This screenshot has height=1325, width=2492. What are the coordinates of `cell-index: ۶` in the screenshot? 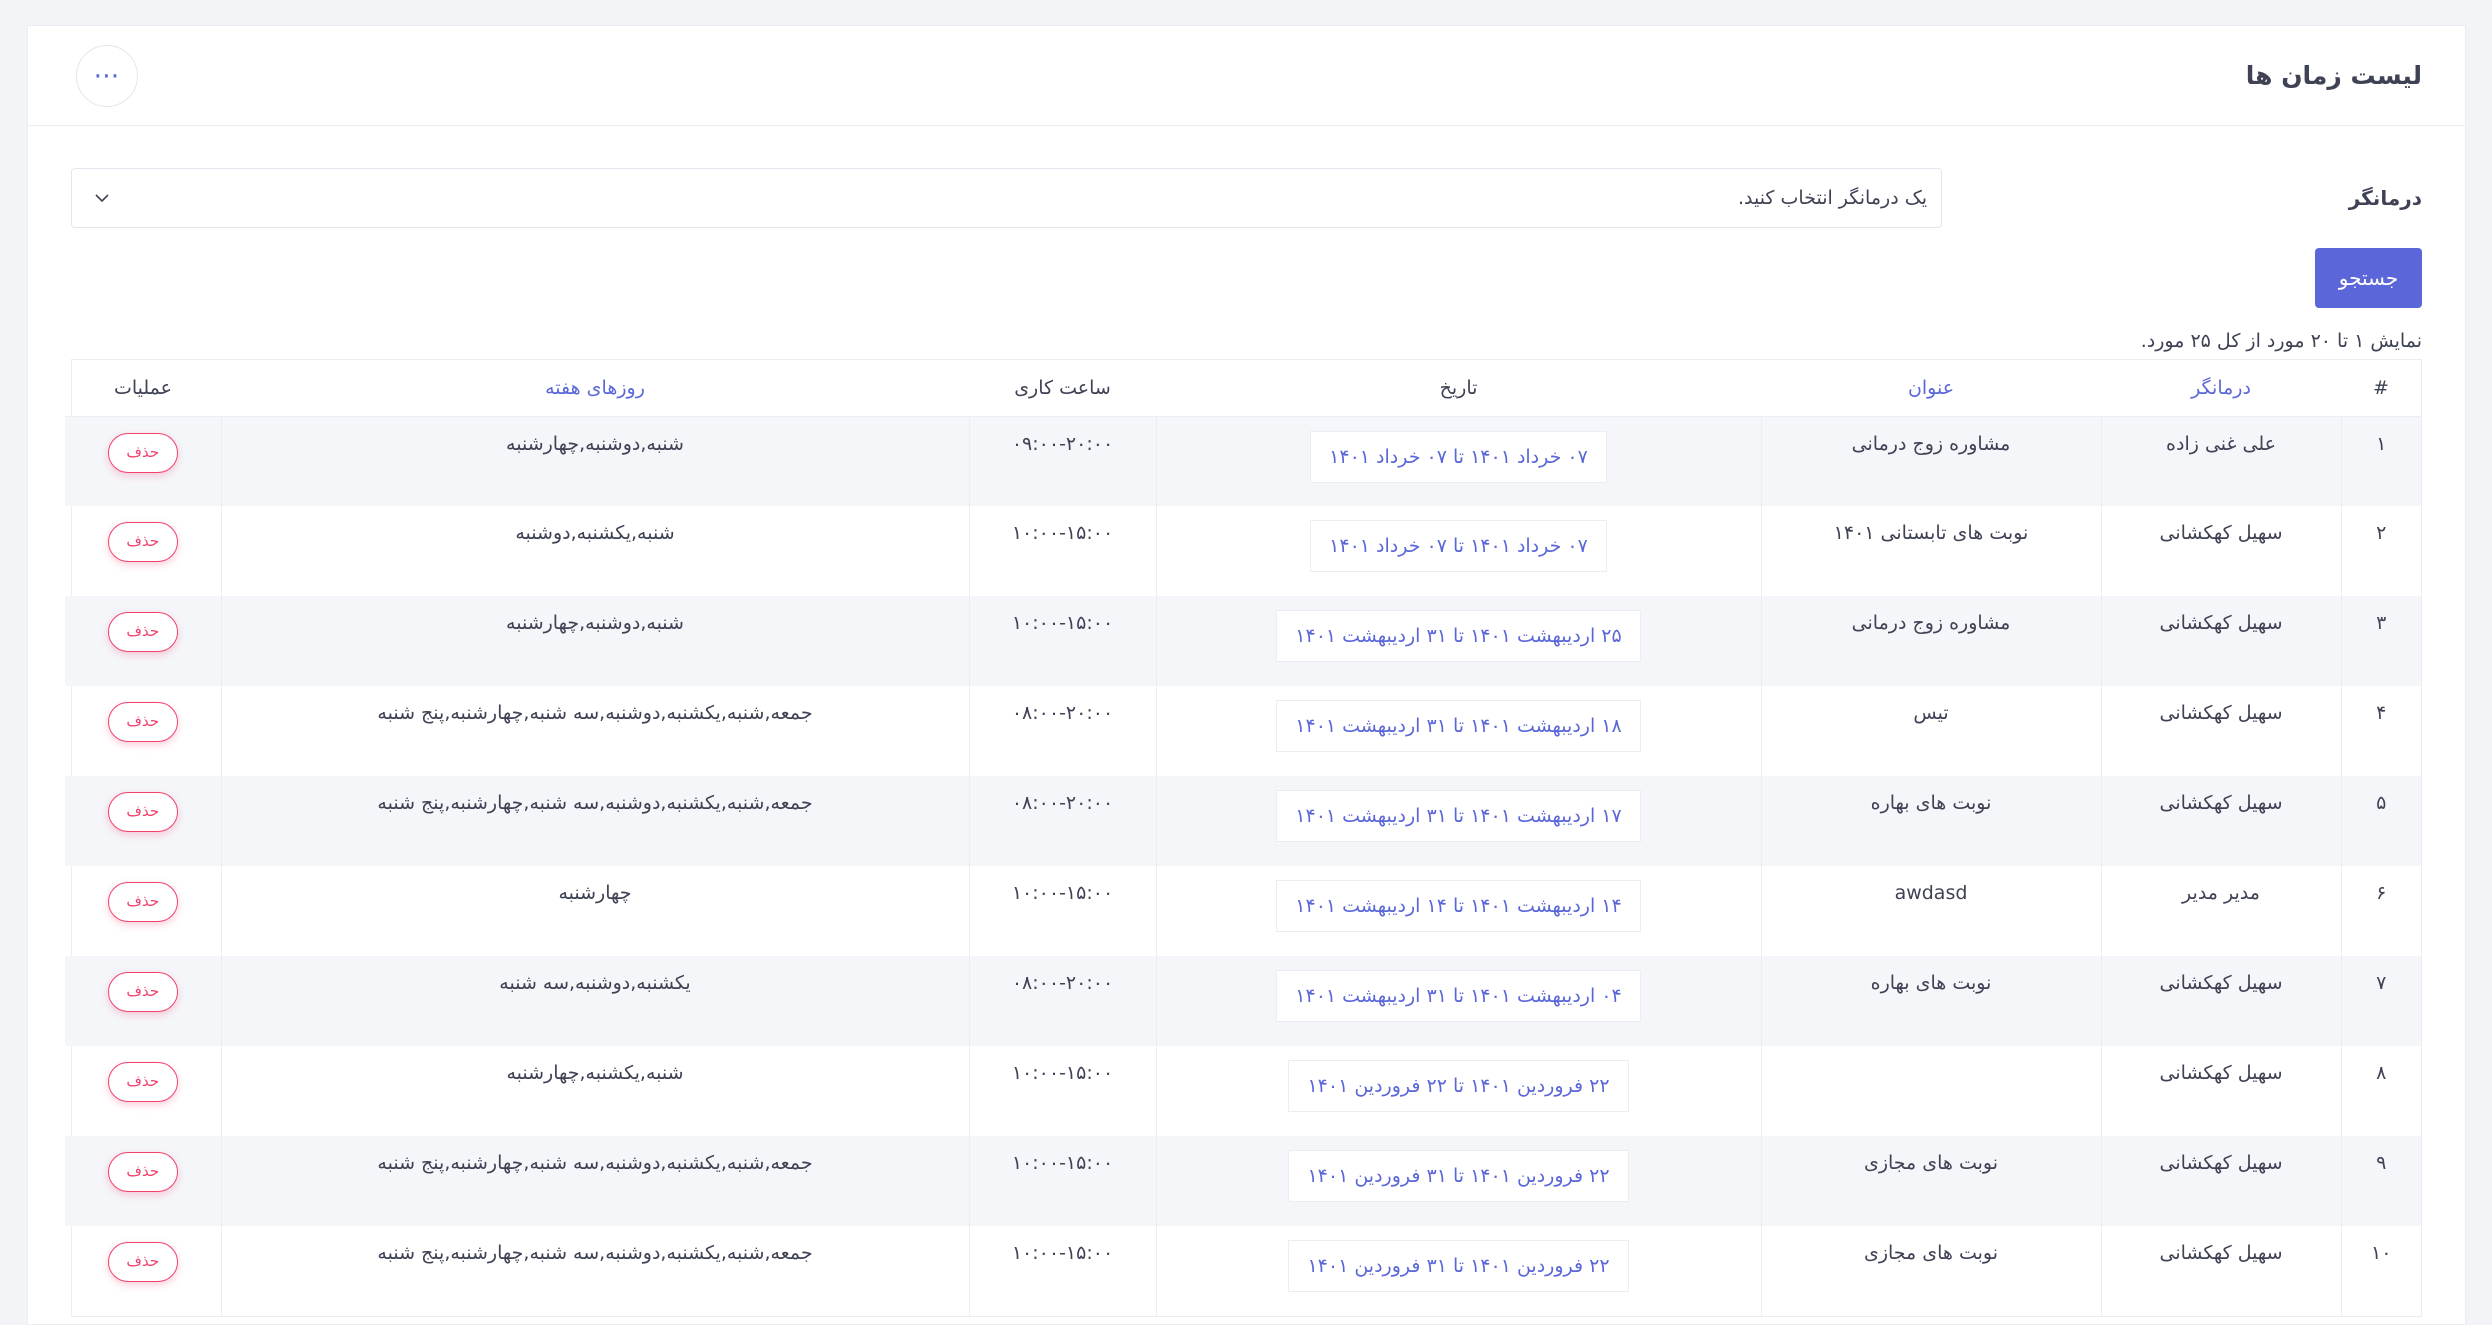 It's located at (2380, 911).